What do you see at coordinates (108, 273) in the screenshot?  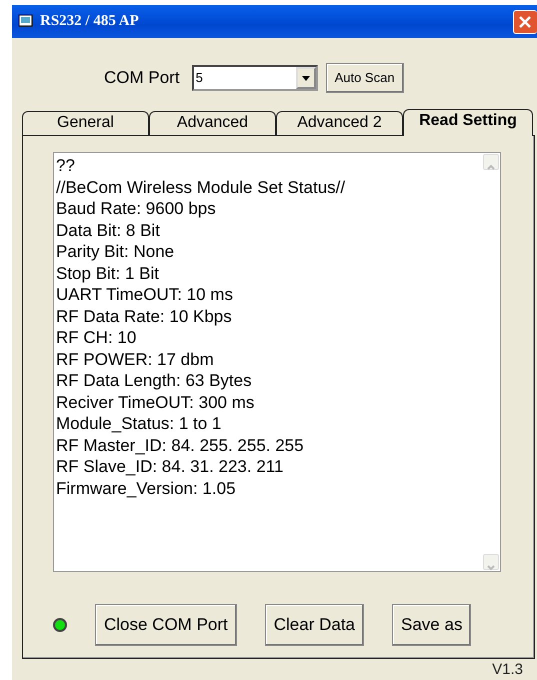 I see `output-line: Stop Bit: 1 Bit` at bounding box center [108, 273].